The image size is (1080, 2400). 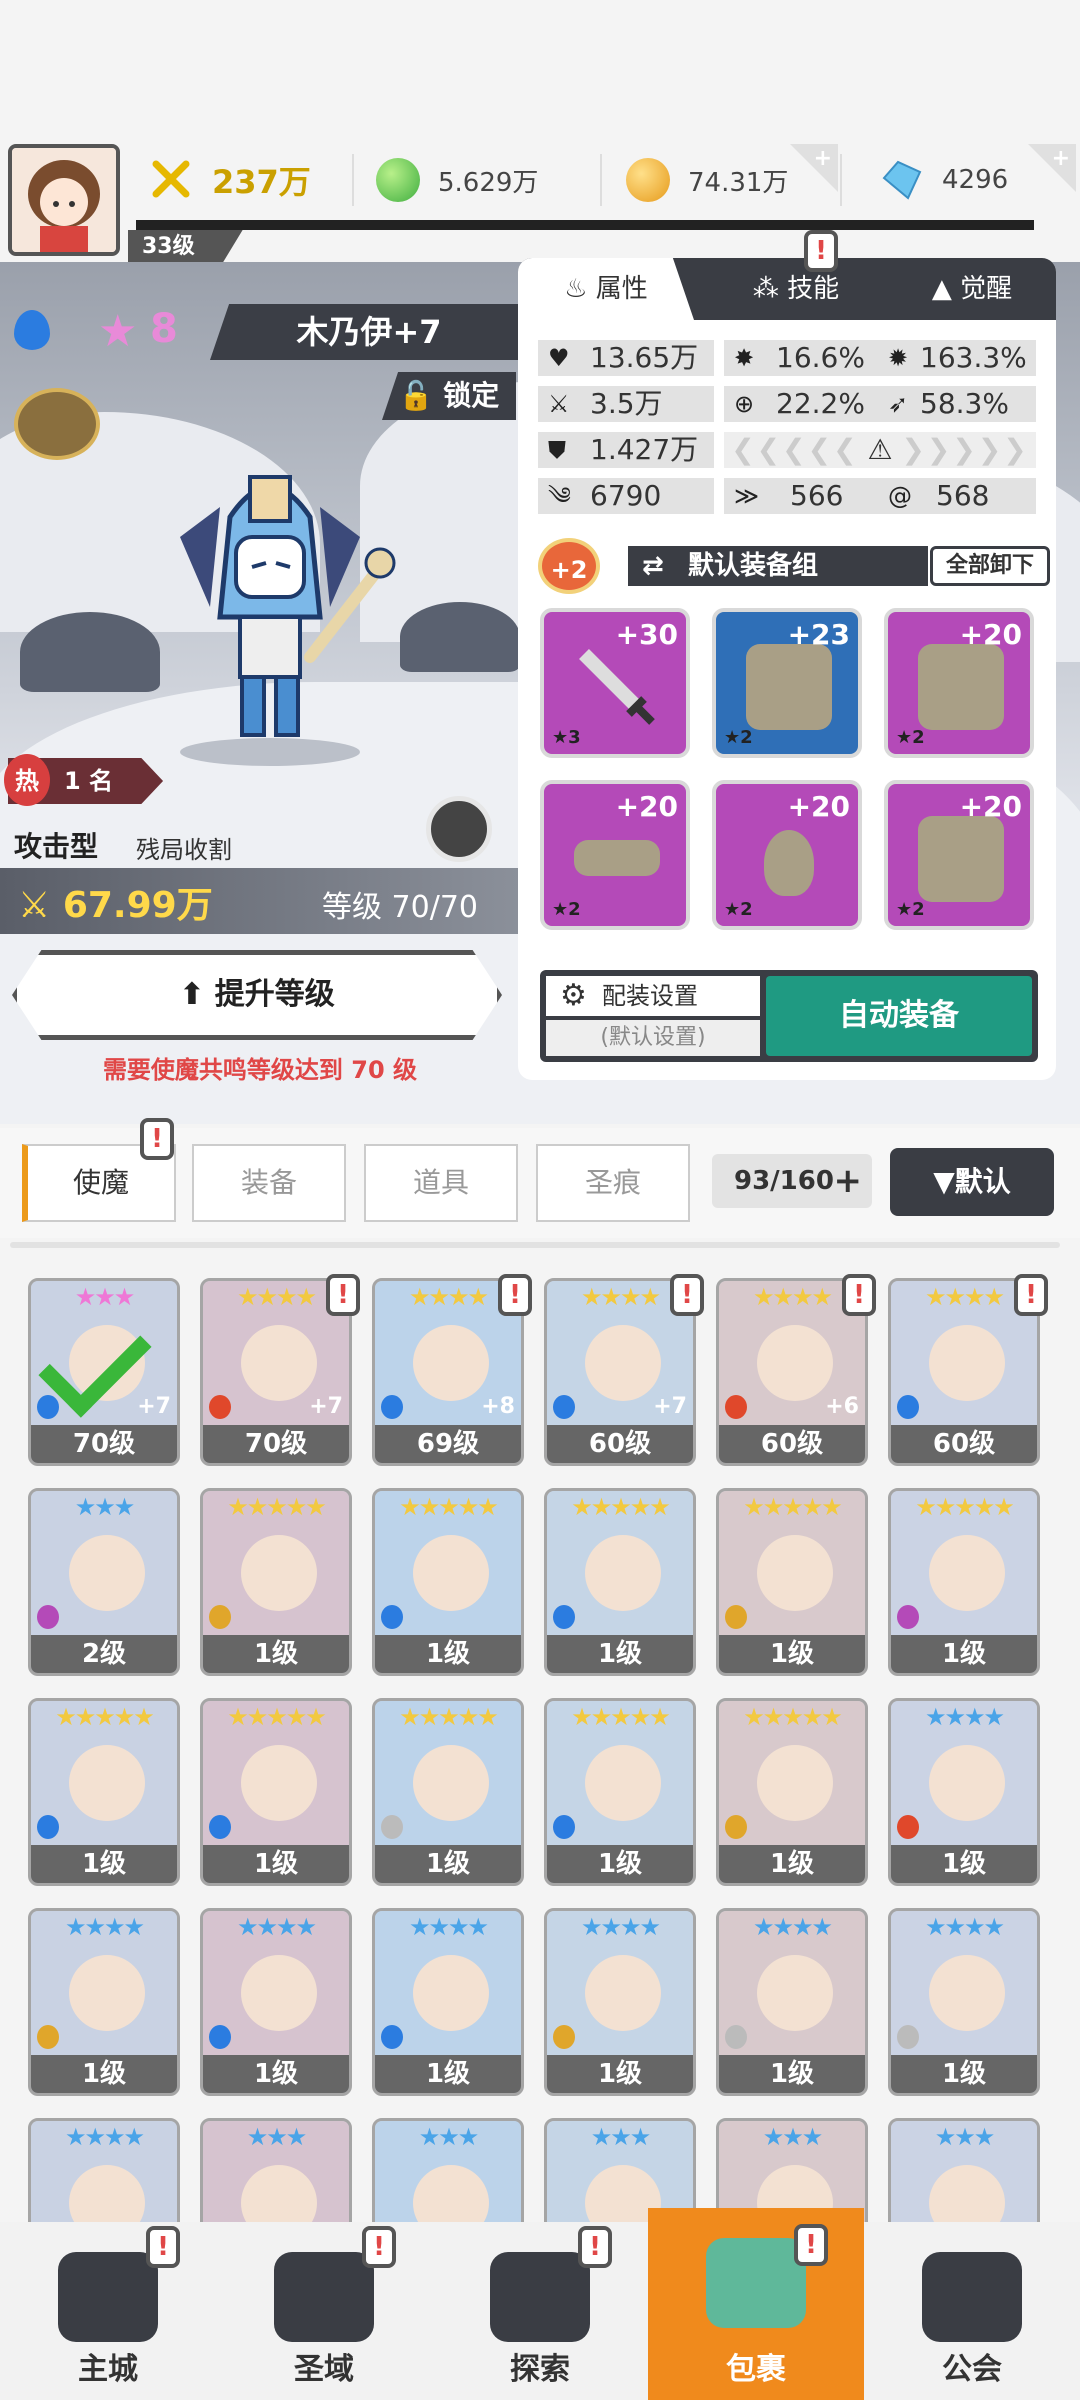 I want to click on crit-icon: ✸, so click(x=744, y=358).